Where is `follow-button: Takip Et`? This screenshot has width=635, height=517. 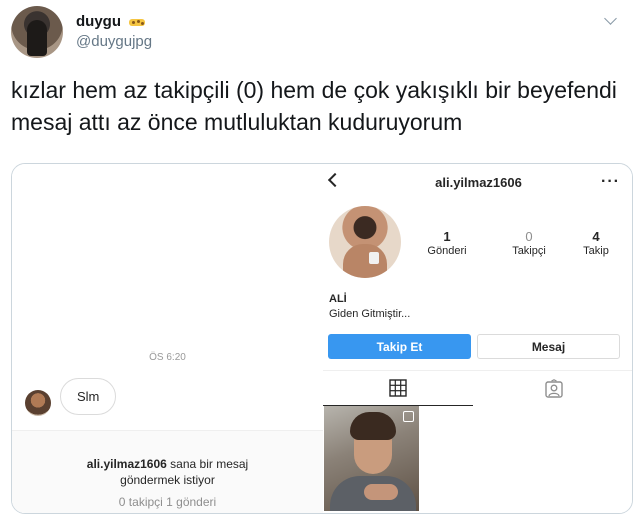
follow-button: Takip Et is located at coordinates (399, 346).